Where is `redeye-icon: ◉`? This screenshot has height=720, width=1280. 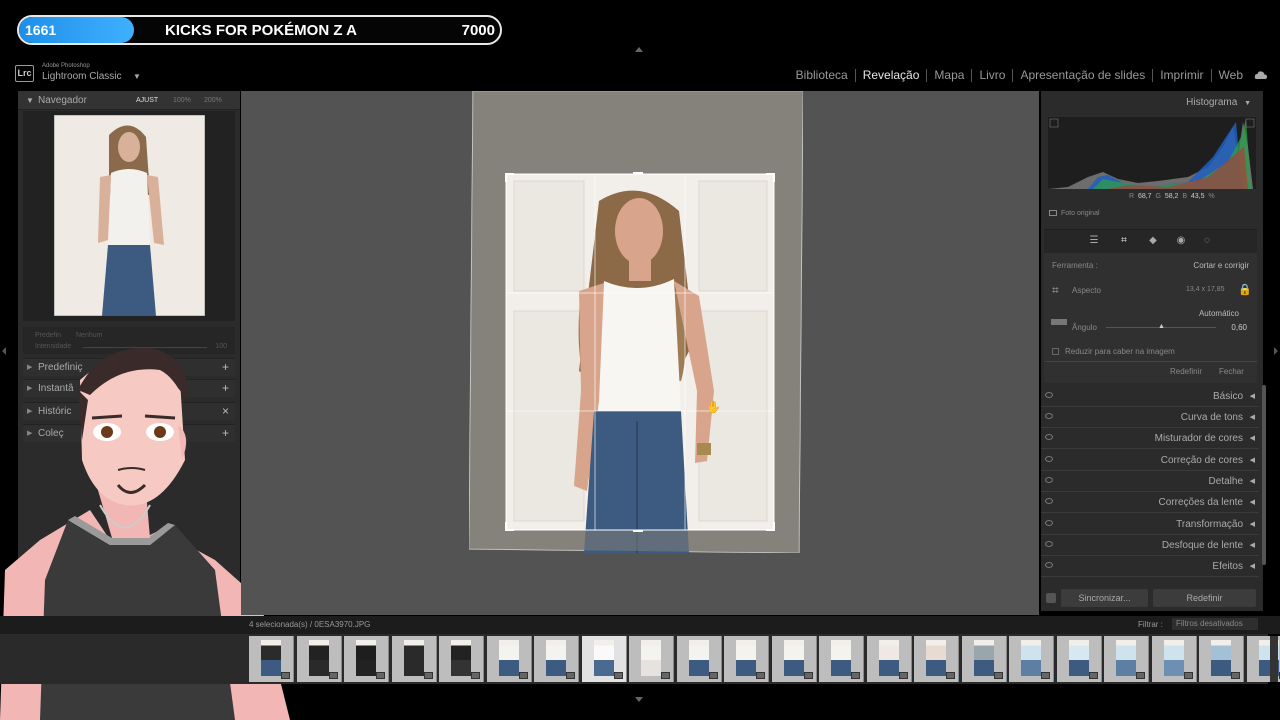 redeye-icon: ◉ is located at coordinates (1181, 241).